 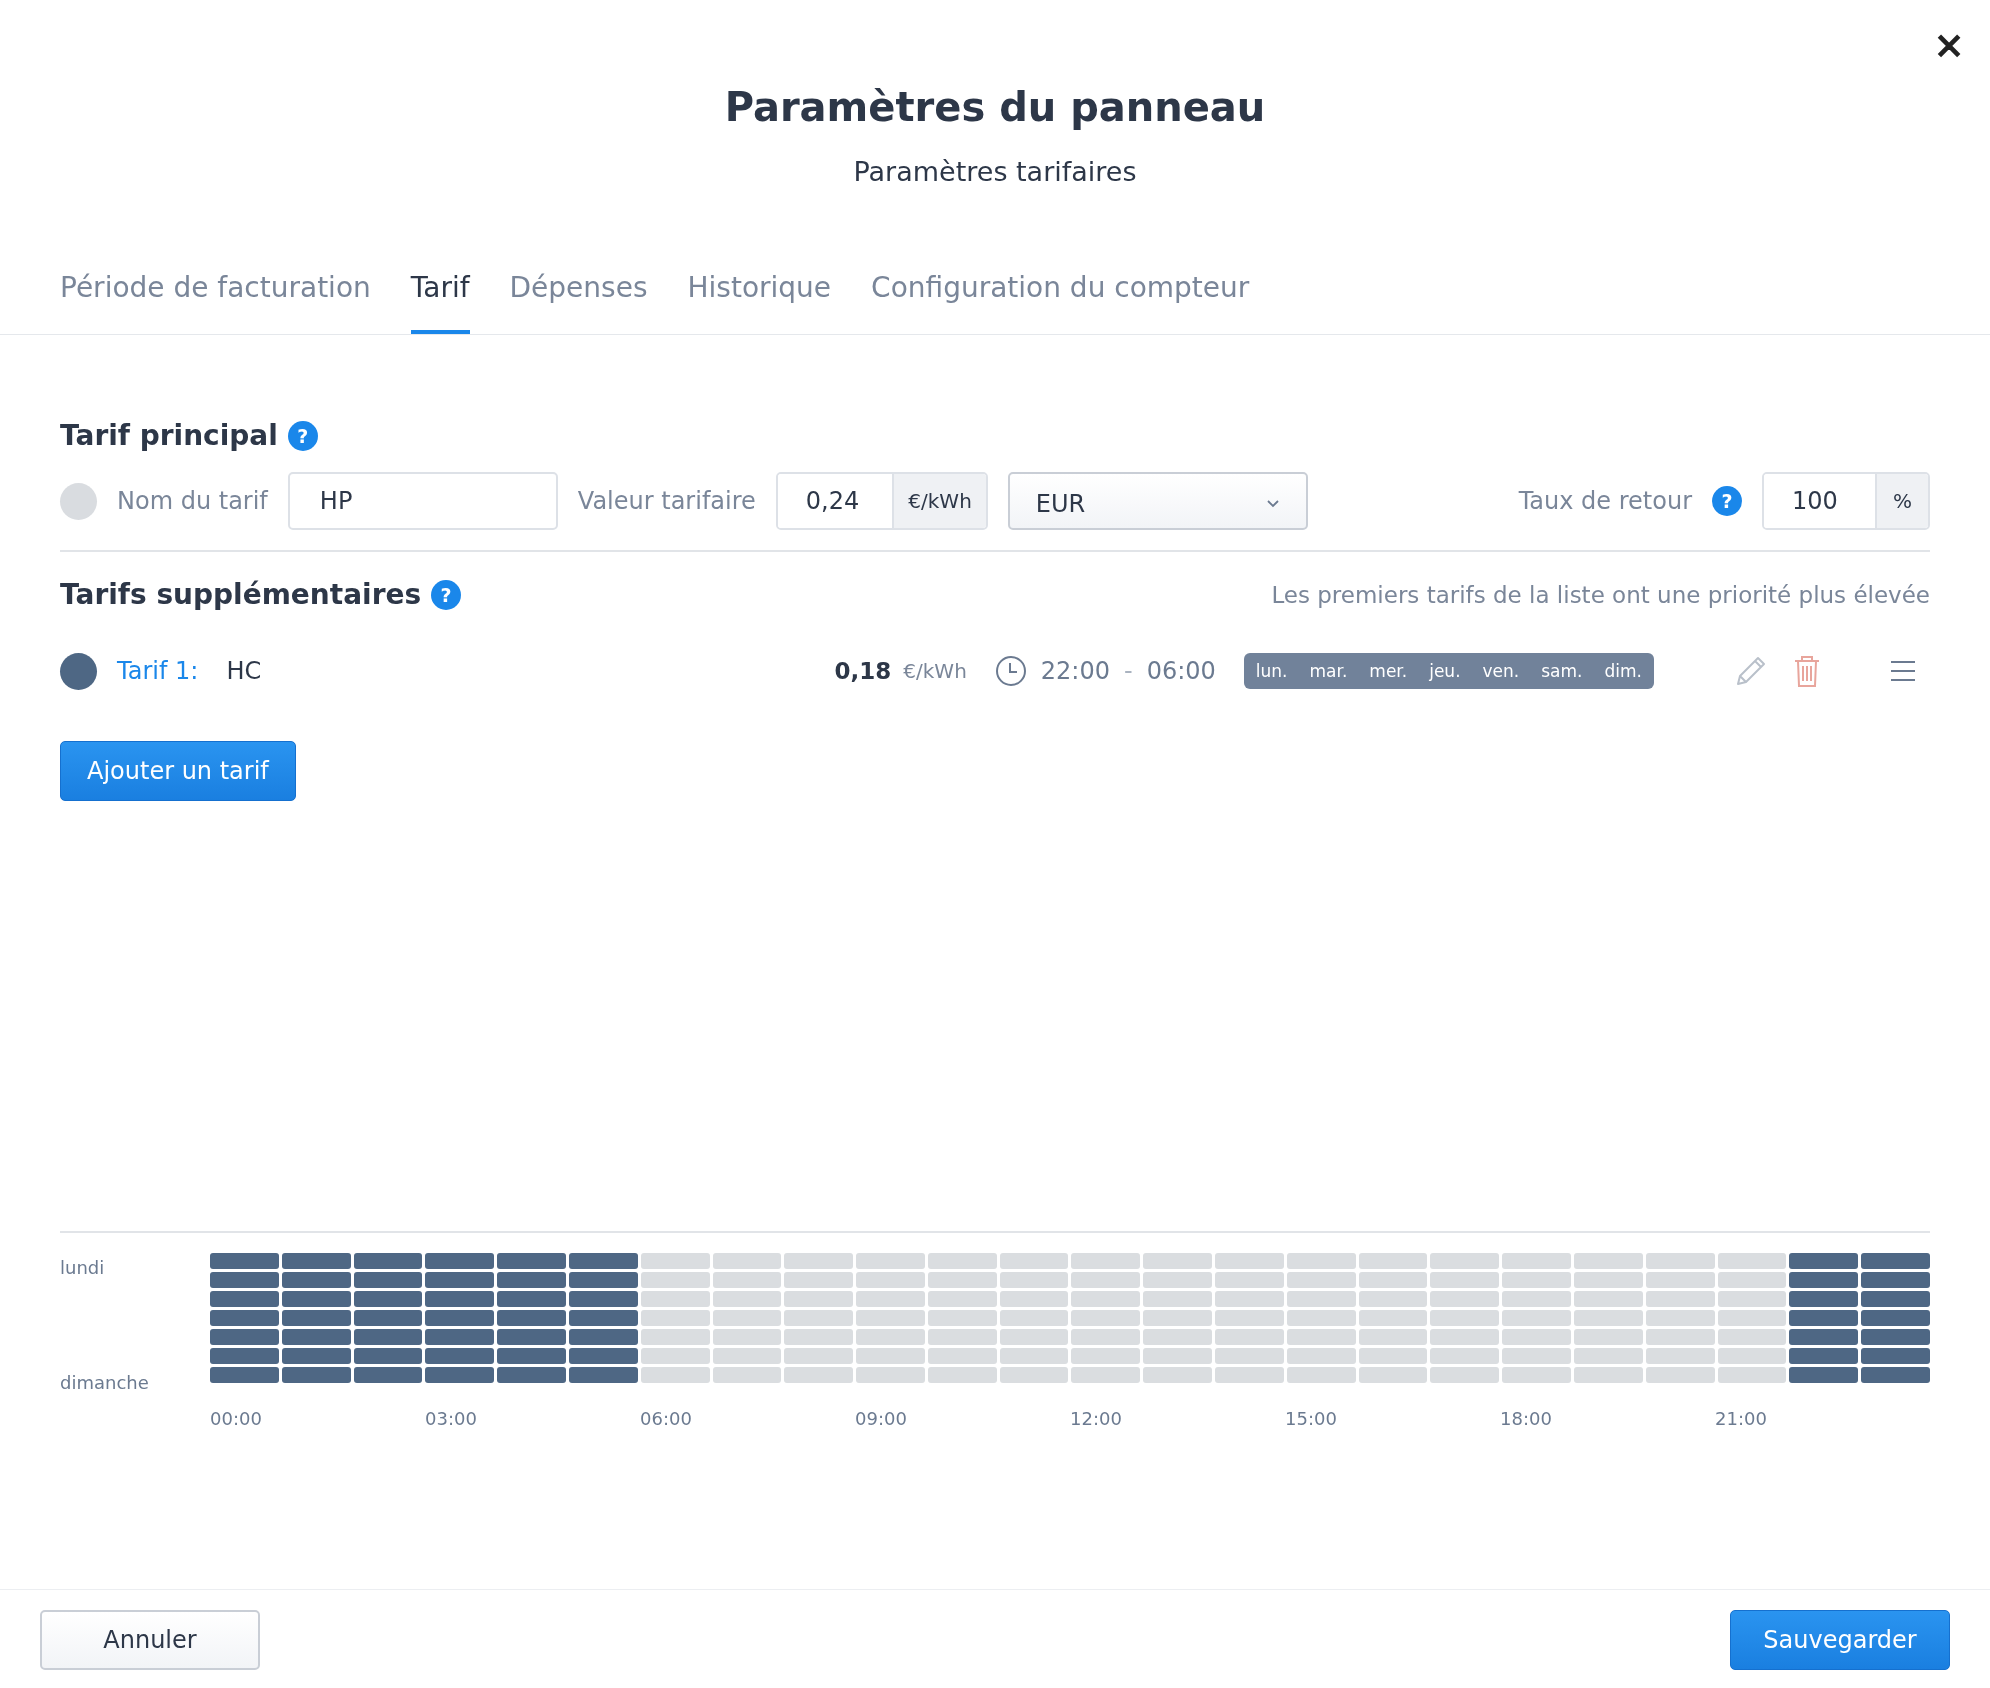 What do you see at coordinates (1751, 671) in the screenshot?
I see `pencil-icon` at bounding box center [1751, 671].